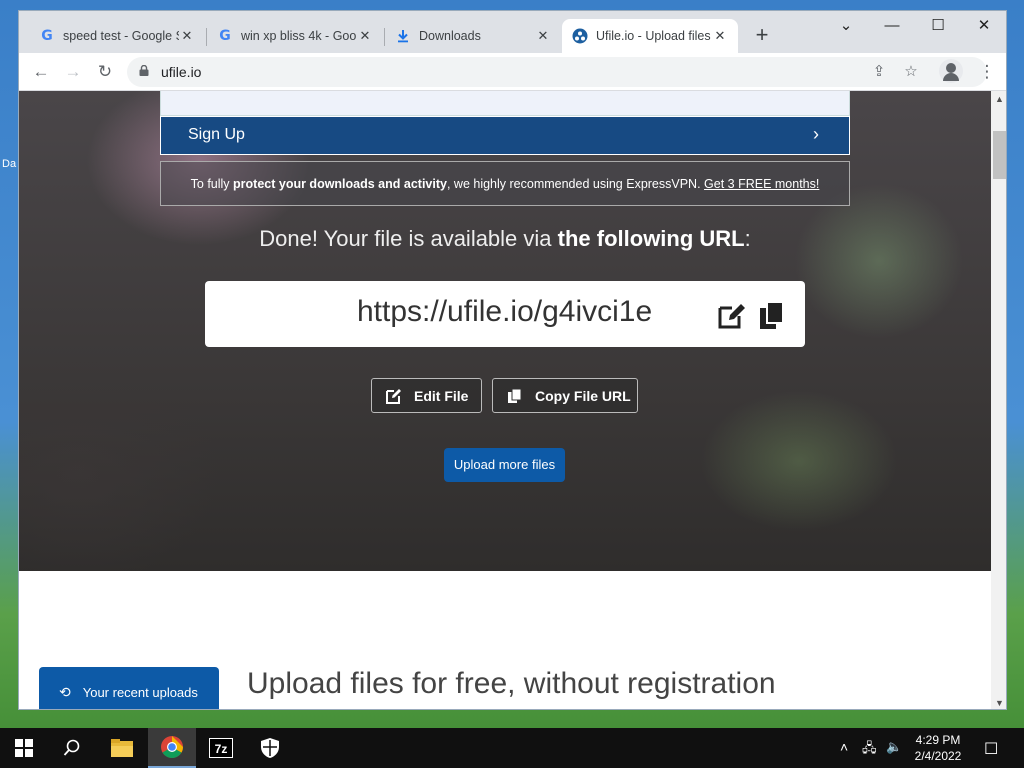 The height and width of the screenshot is (768, 1024). I want to click on 7zip-button: 7z, so click(221, 748).